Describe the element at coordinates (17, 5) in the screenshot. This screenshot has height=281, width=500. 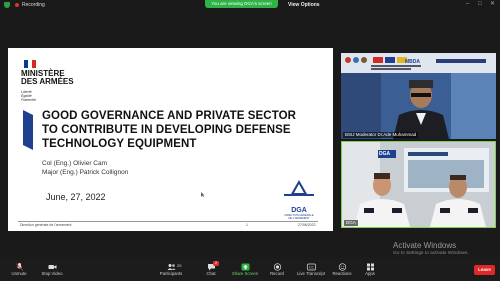
I see `recording-icon` at that location.